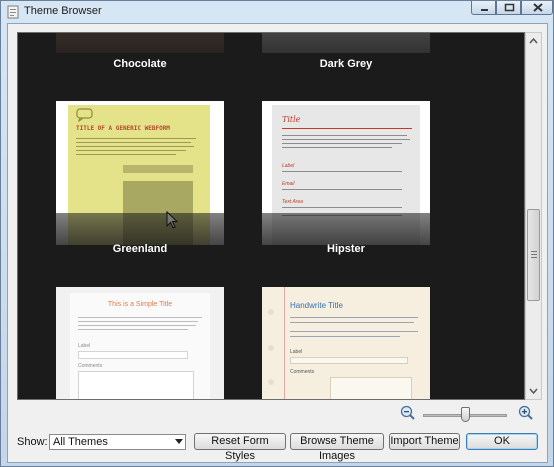 The image size is (554, 467). I want to click on grip-icon, so click(534, 254).